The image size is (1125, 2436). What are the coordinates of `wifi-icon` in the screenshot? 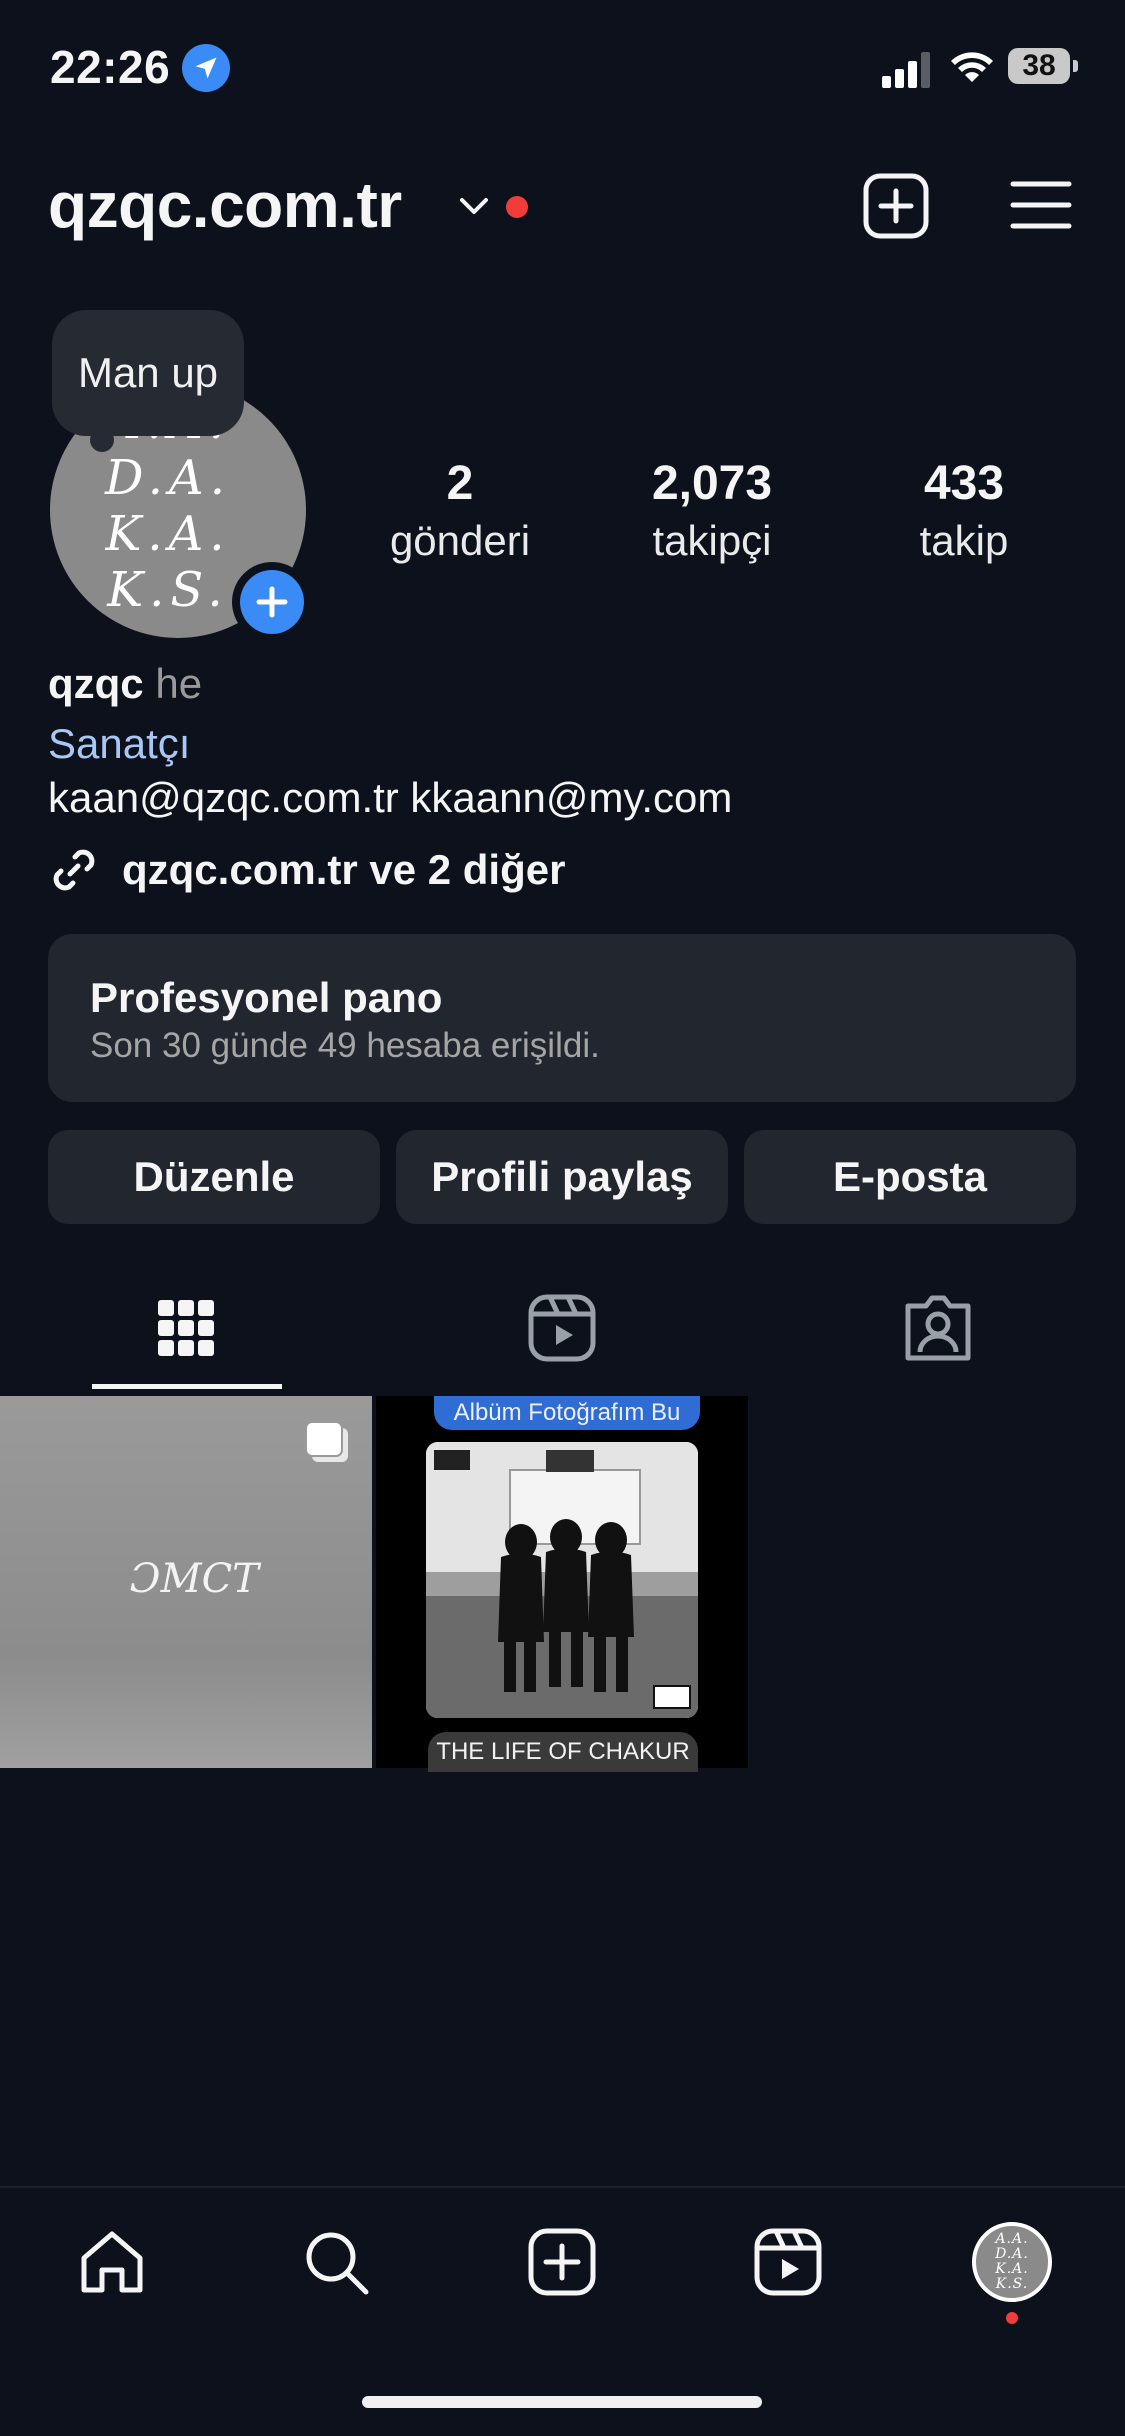 It's located at (972, 66).